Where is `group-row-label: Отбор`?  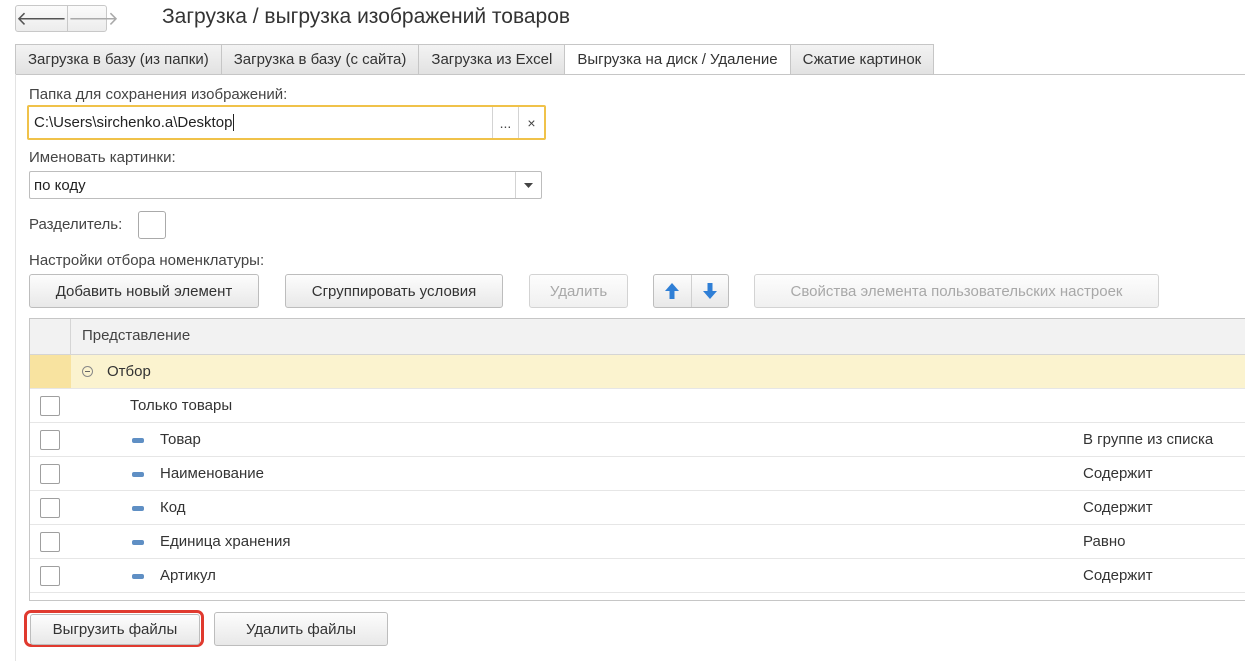 group-row-label: Отбор is located at coordinates (129, 371).